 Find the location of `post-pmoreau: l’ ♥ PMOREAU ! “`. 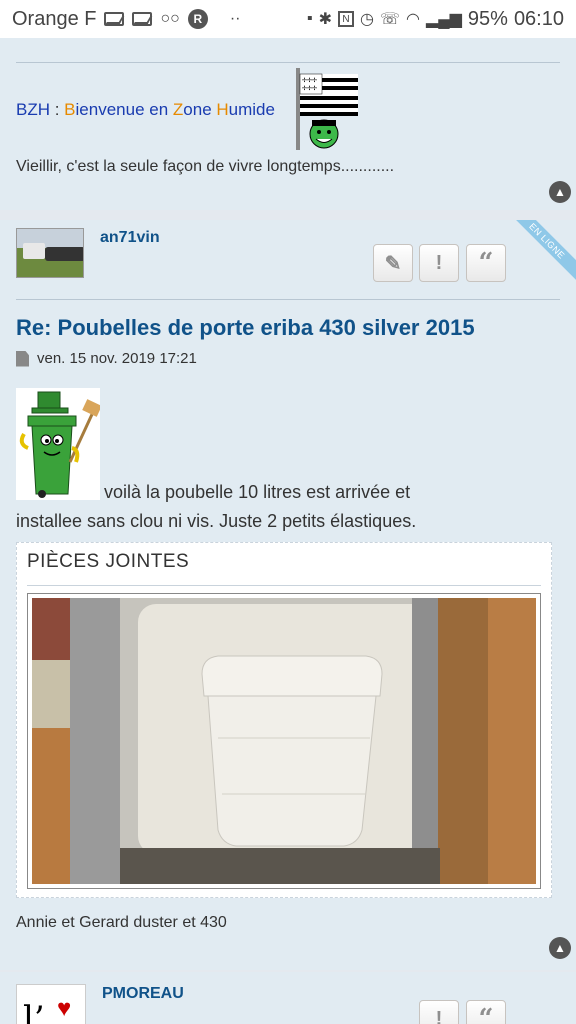

post-pmoreau: l’ ♥ PMOREAU ! “ is located at coordinates (288, 998).